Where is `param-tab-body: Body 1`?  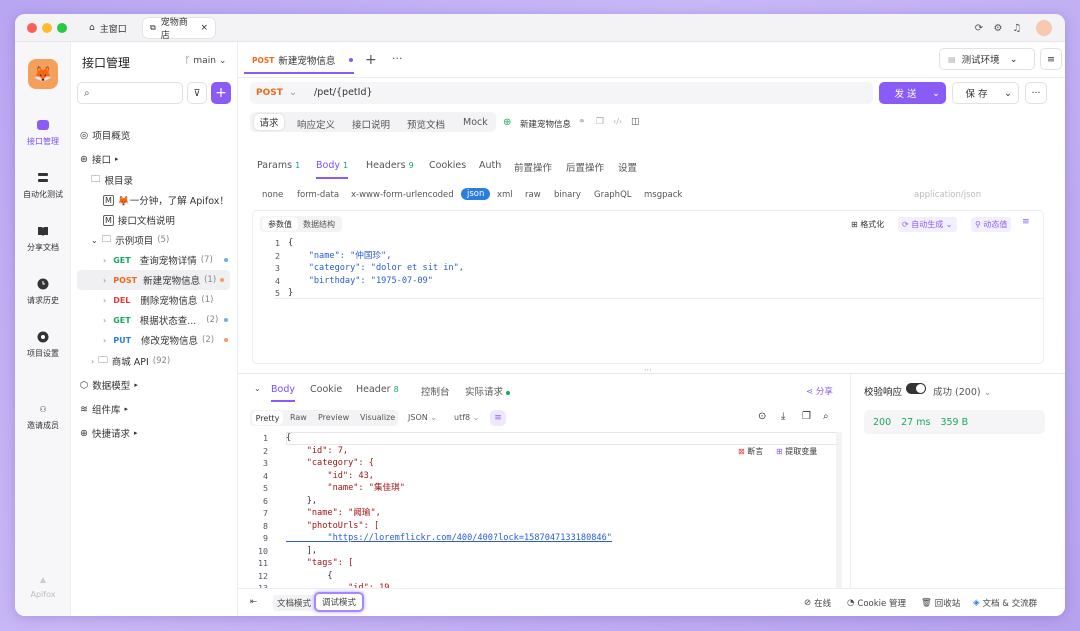 param-tab-body: Body 1 is located at coordinates (332, 169).